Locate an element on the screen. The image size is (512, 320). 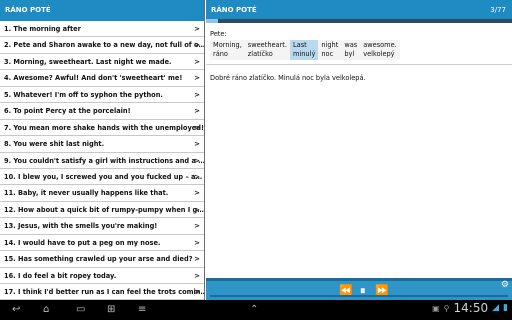
gloss-czech: minulý is located at coordinates (304, 54).